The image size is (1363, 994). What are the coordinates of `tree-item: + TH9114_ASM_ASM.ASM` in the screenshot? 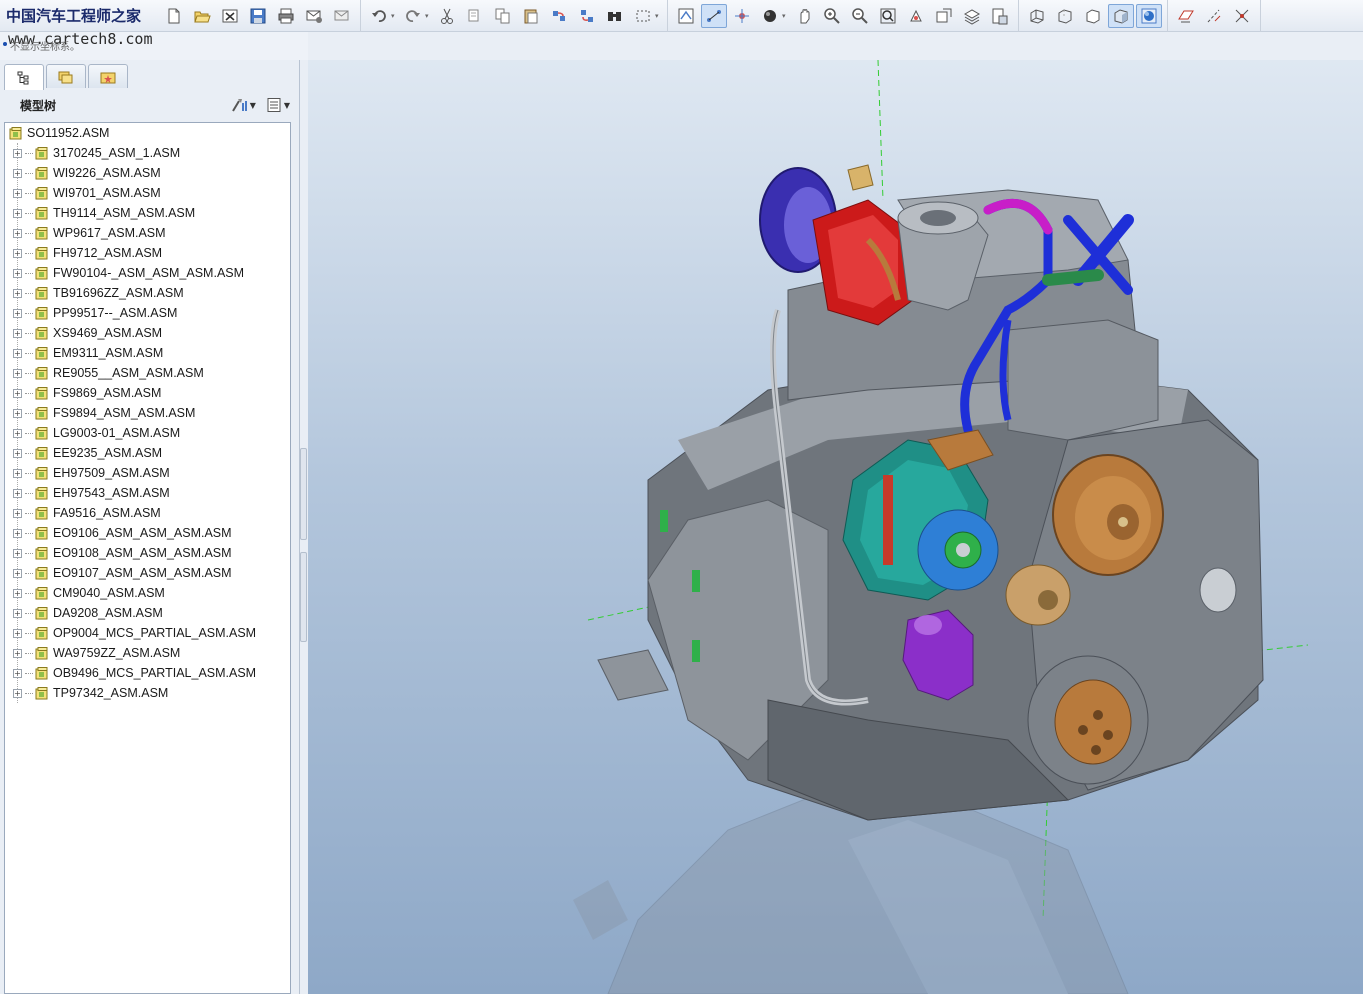 It's located at (100, 213).